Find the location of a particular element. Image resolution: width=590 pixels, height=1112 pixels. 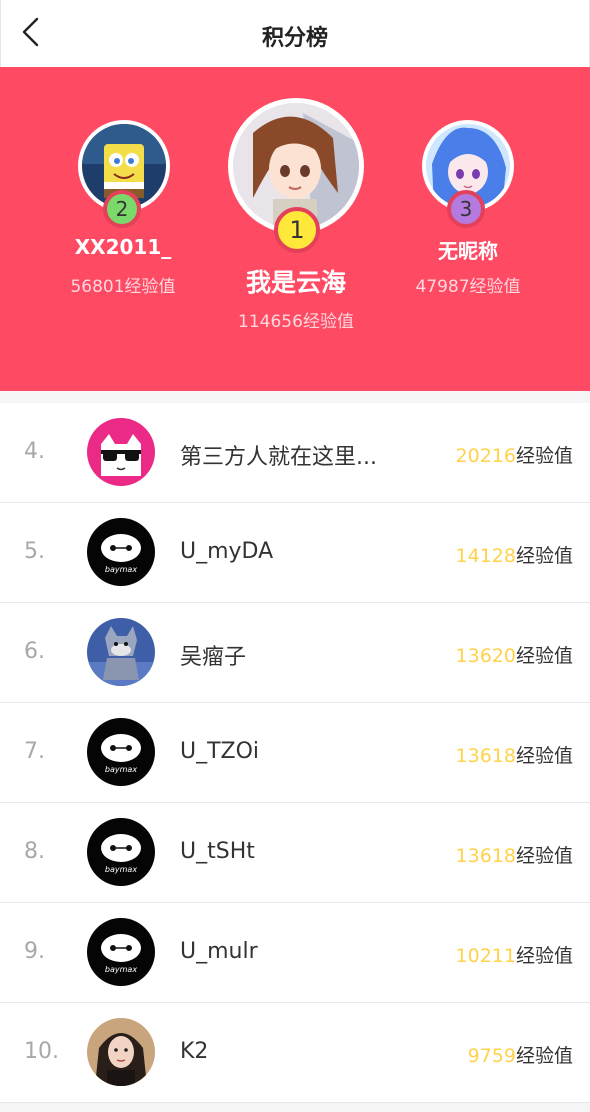

score-number: 20216 is located at coordinates (485, 456).